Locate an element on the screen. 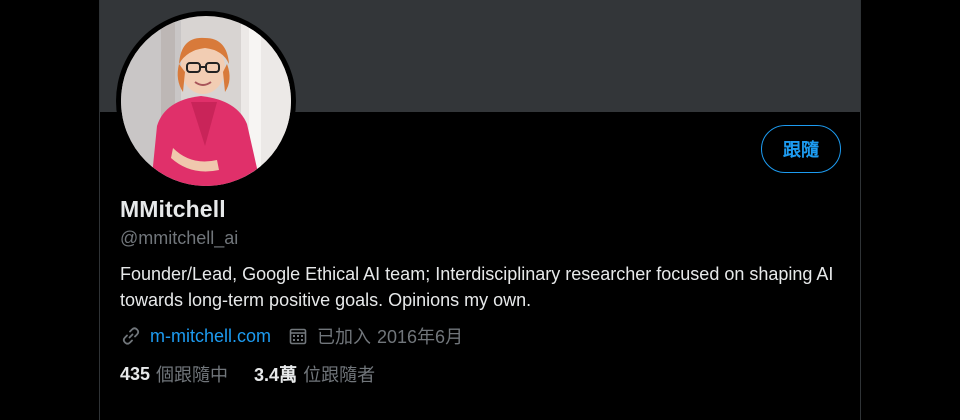 This screenshot has width=960, height=420. avatar-photo is located at coordinates (206, 101).